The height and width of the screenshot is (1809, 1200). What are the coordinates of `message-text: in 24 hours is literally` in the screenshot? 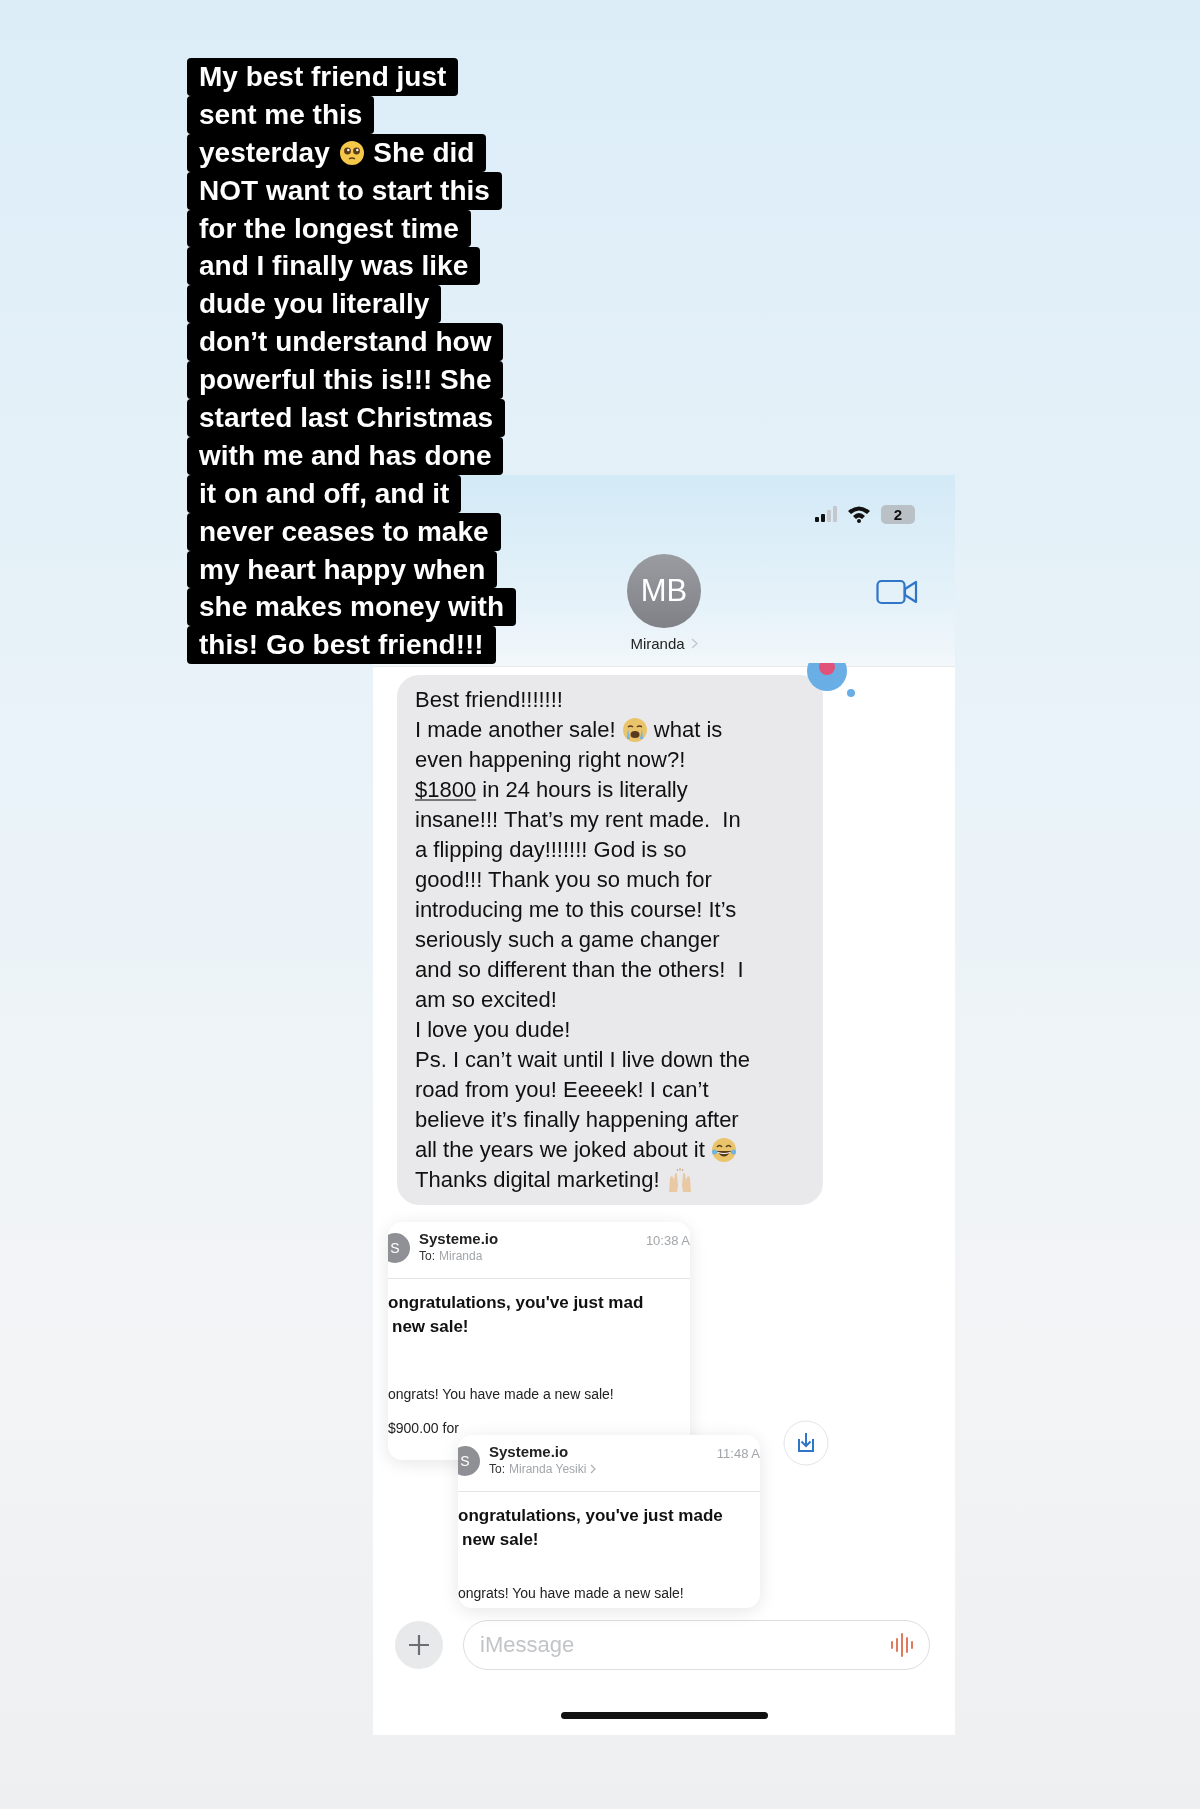 It's located at (584, 790).